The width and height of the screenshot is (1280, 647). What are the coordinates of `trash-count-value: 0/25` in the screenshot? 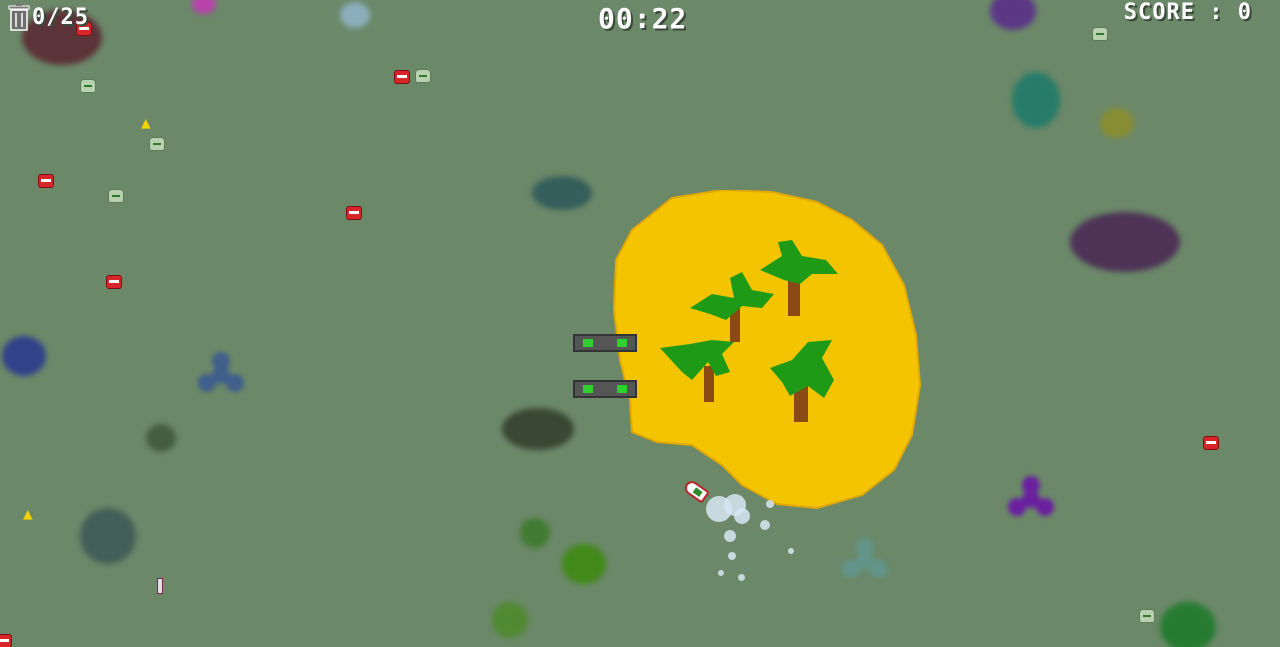 It's located at (60, 17).